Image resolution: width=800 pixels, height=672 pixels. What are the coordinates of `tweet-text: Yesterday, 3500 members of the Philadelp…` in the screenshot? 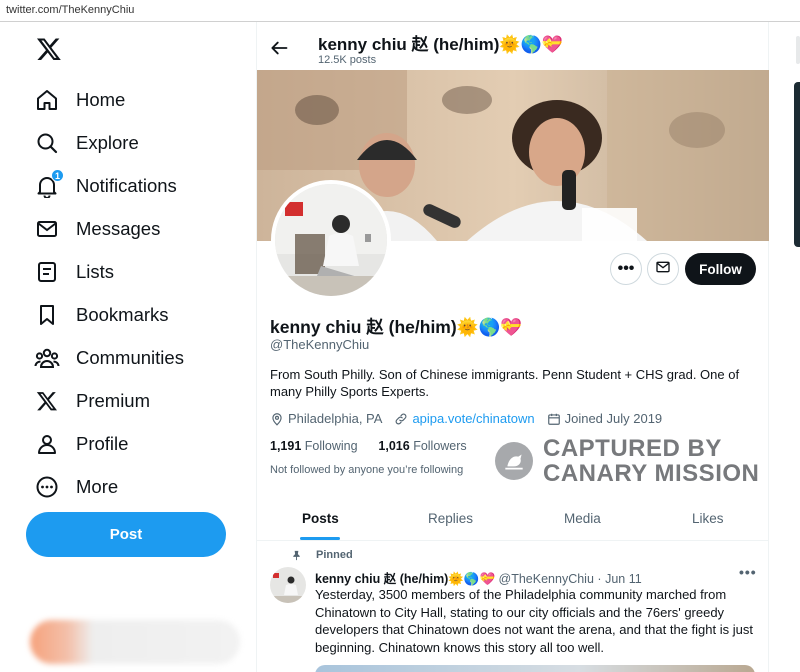 It's located at (534, 621).